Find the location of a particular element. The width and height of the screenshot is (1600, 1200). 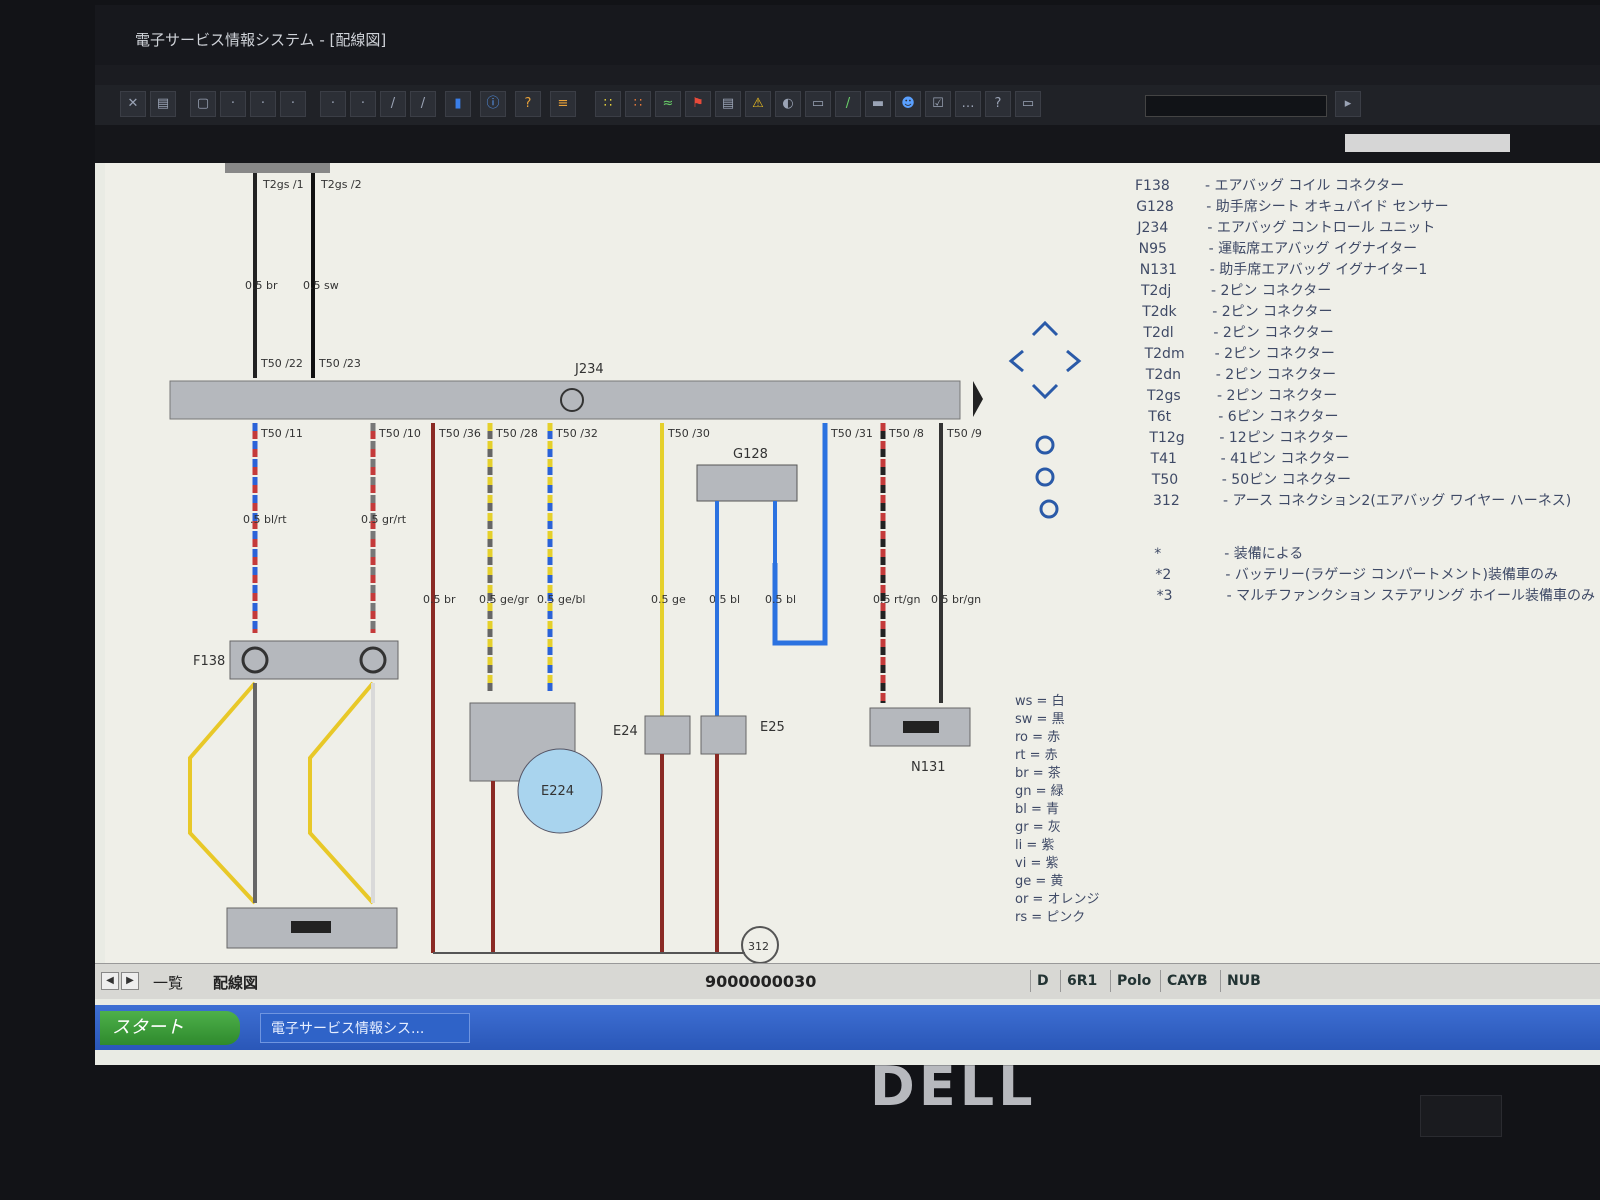

pan-up-icon is located at coordinates (1045, 328).